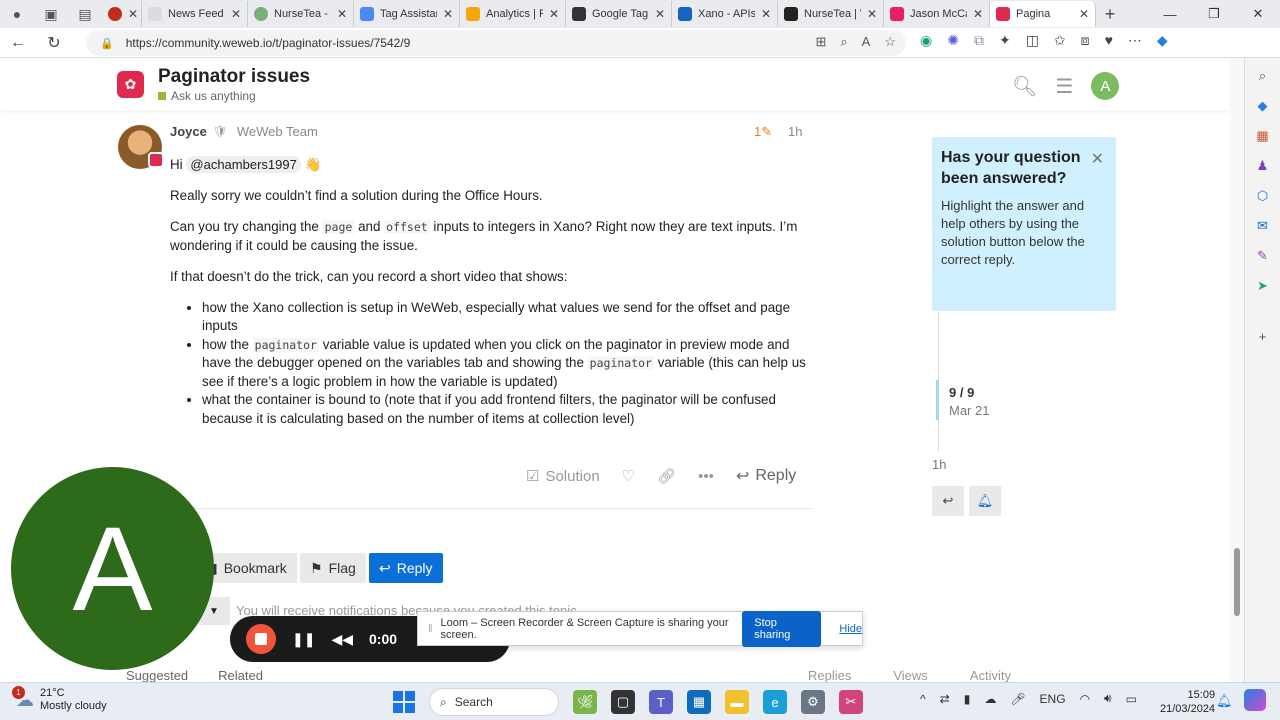  Describe the element at coordinates (240, 675) in the screenshot. I see `tab-related: Related` at that location.